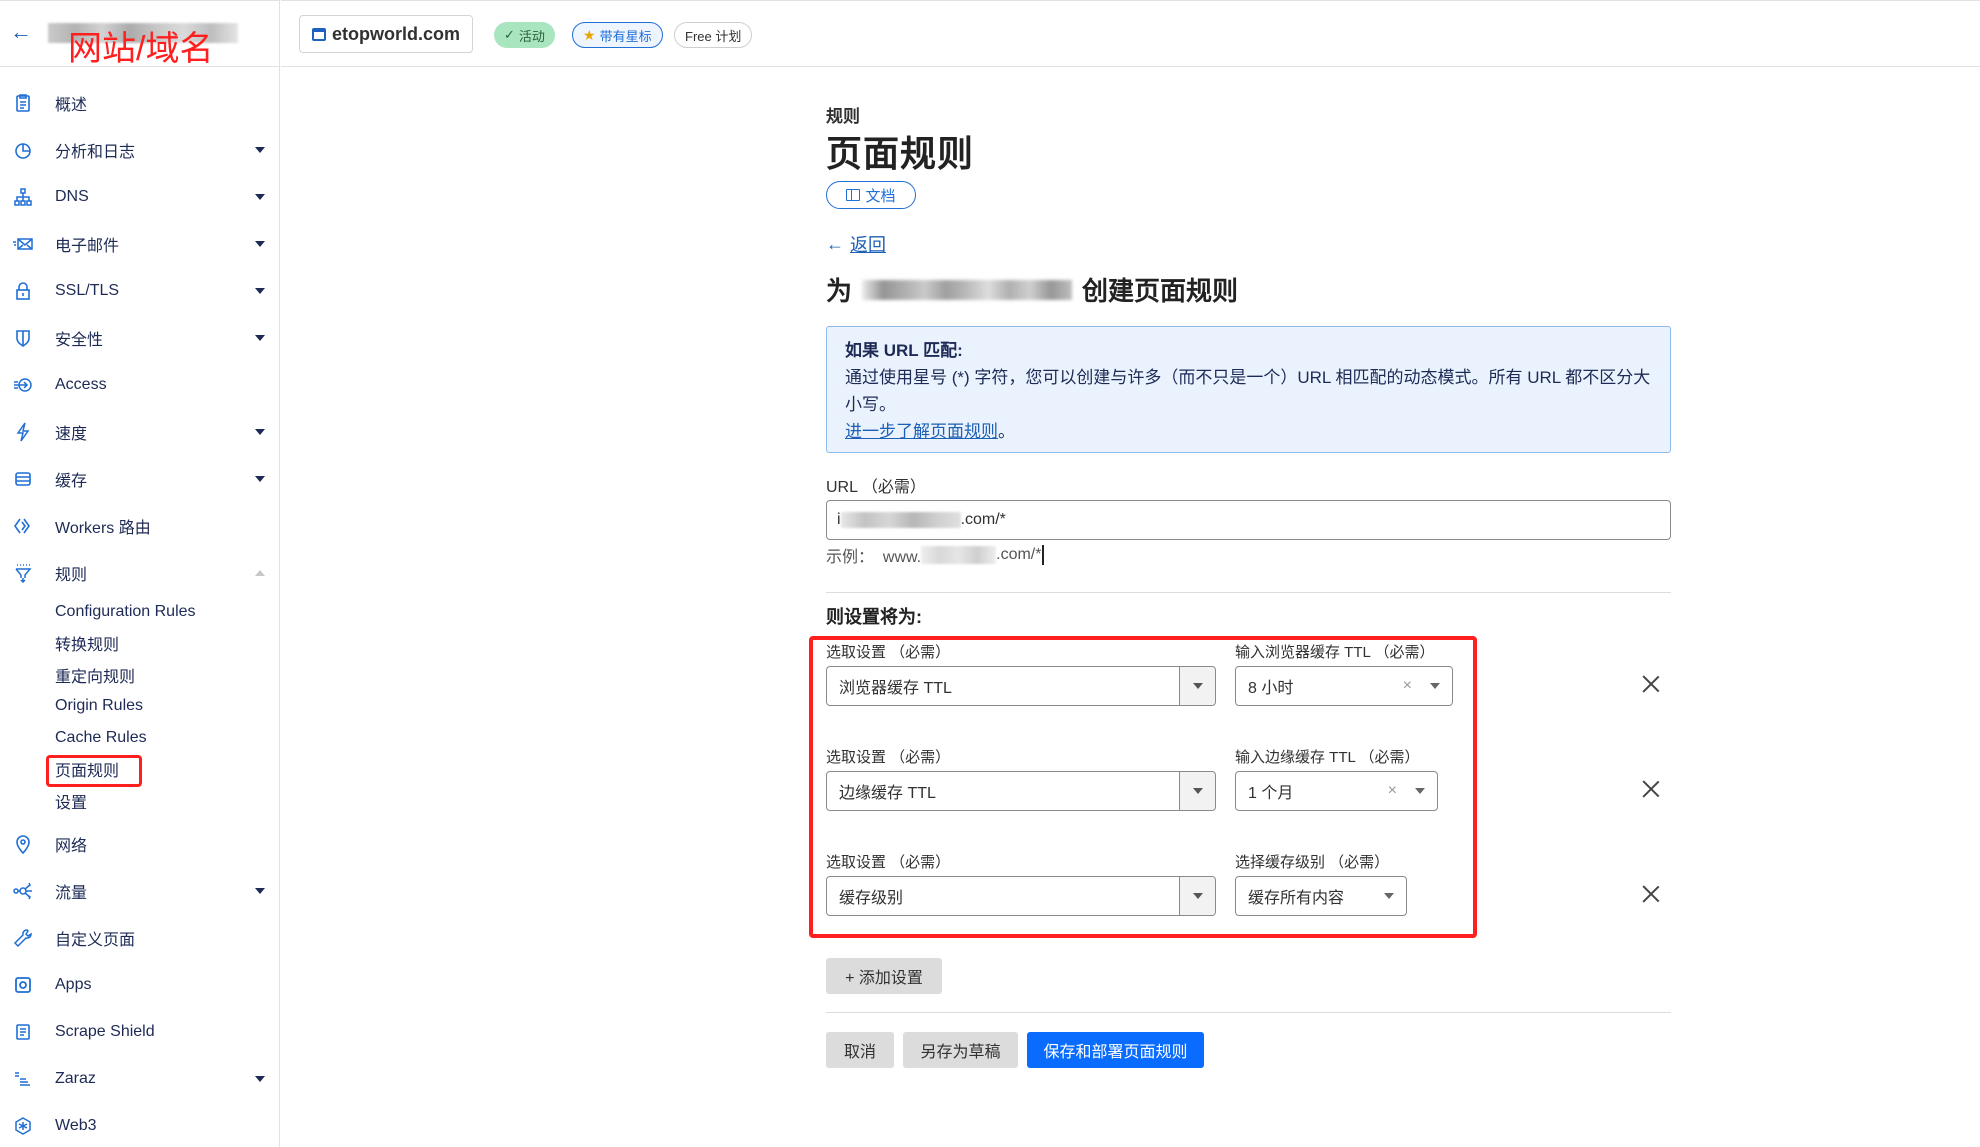 The image size is (1980, 1147). What do you see at coordinates (139, 572) in the screenshot?
I see `sidebar-item-10: 规则` at bounding box center [139, 572].